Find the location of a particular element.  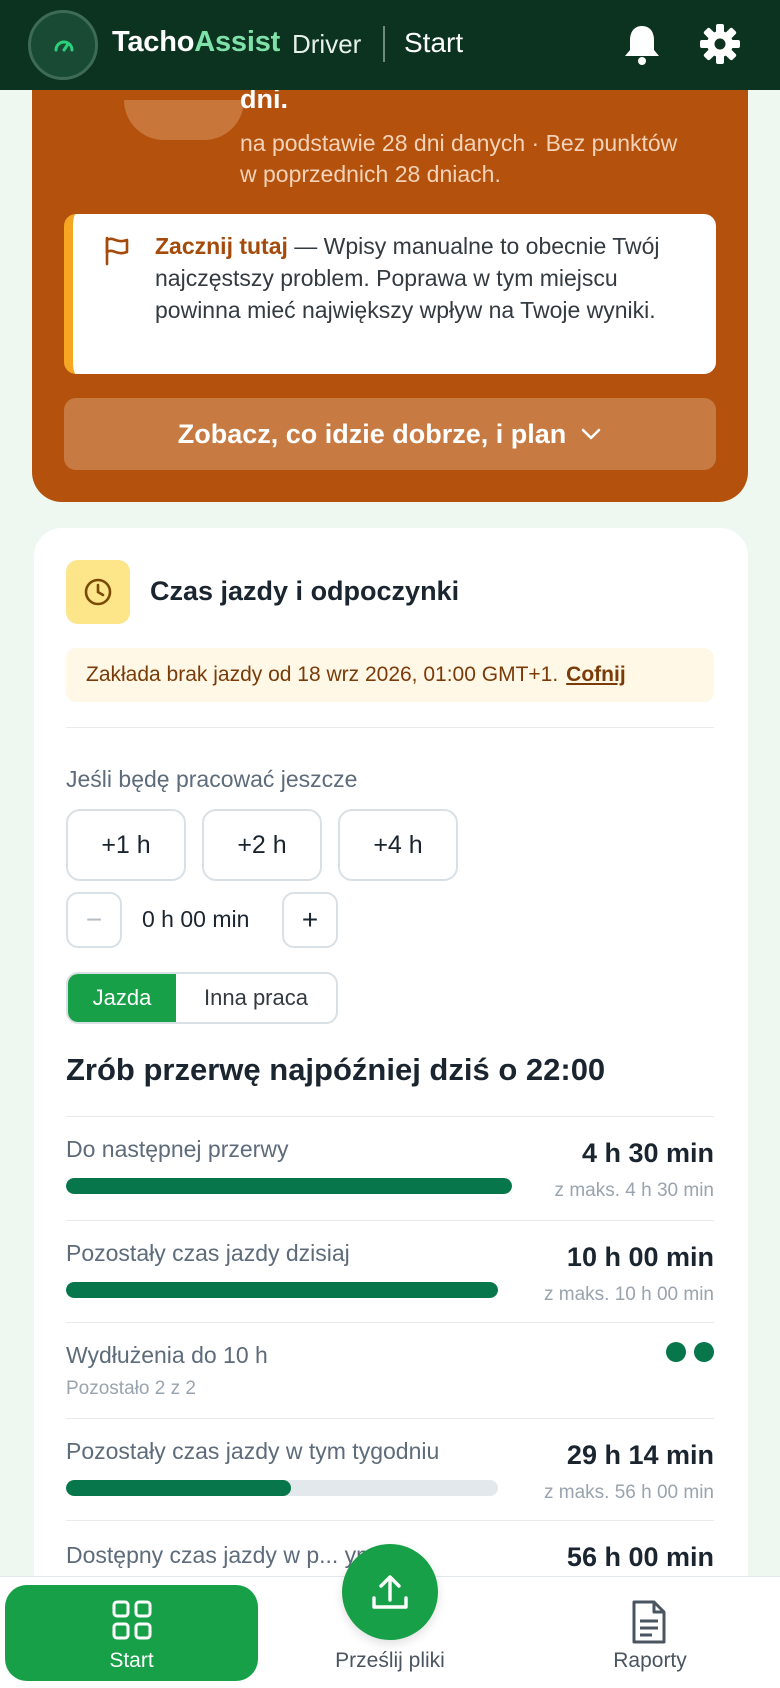

if-work-label: Jeśli będę pracować jeszcze is located at coordinates (212, 779).